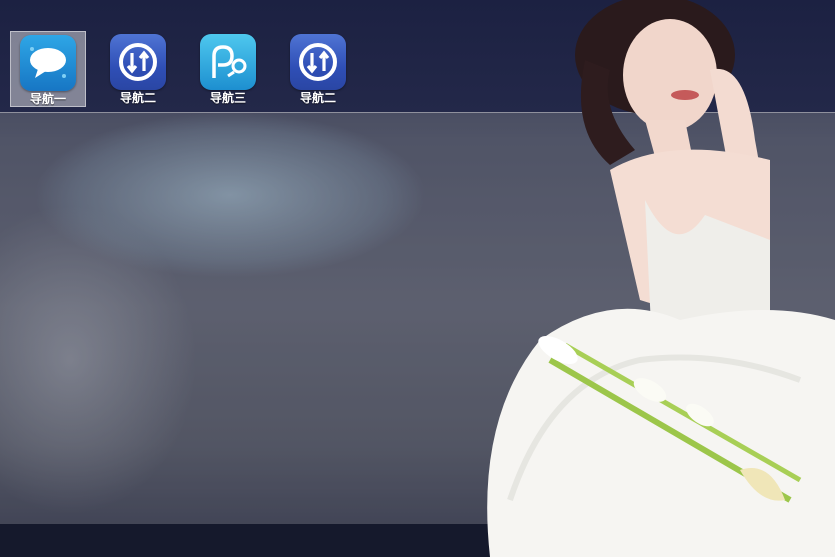 This screenshot has width=835, height=557. I want to click on nav-item-4: 导航二, so click(318, 69).